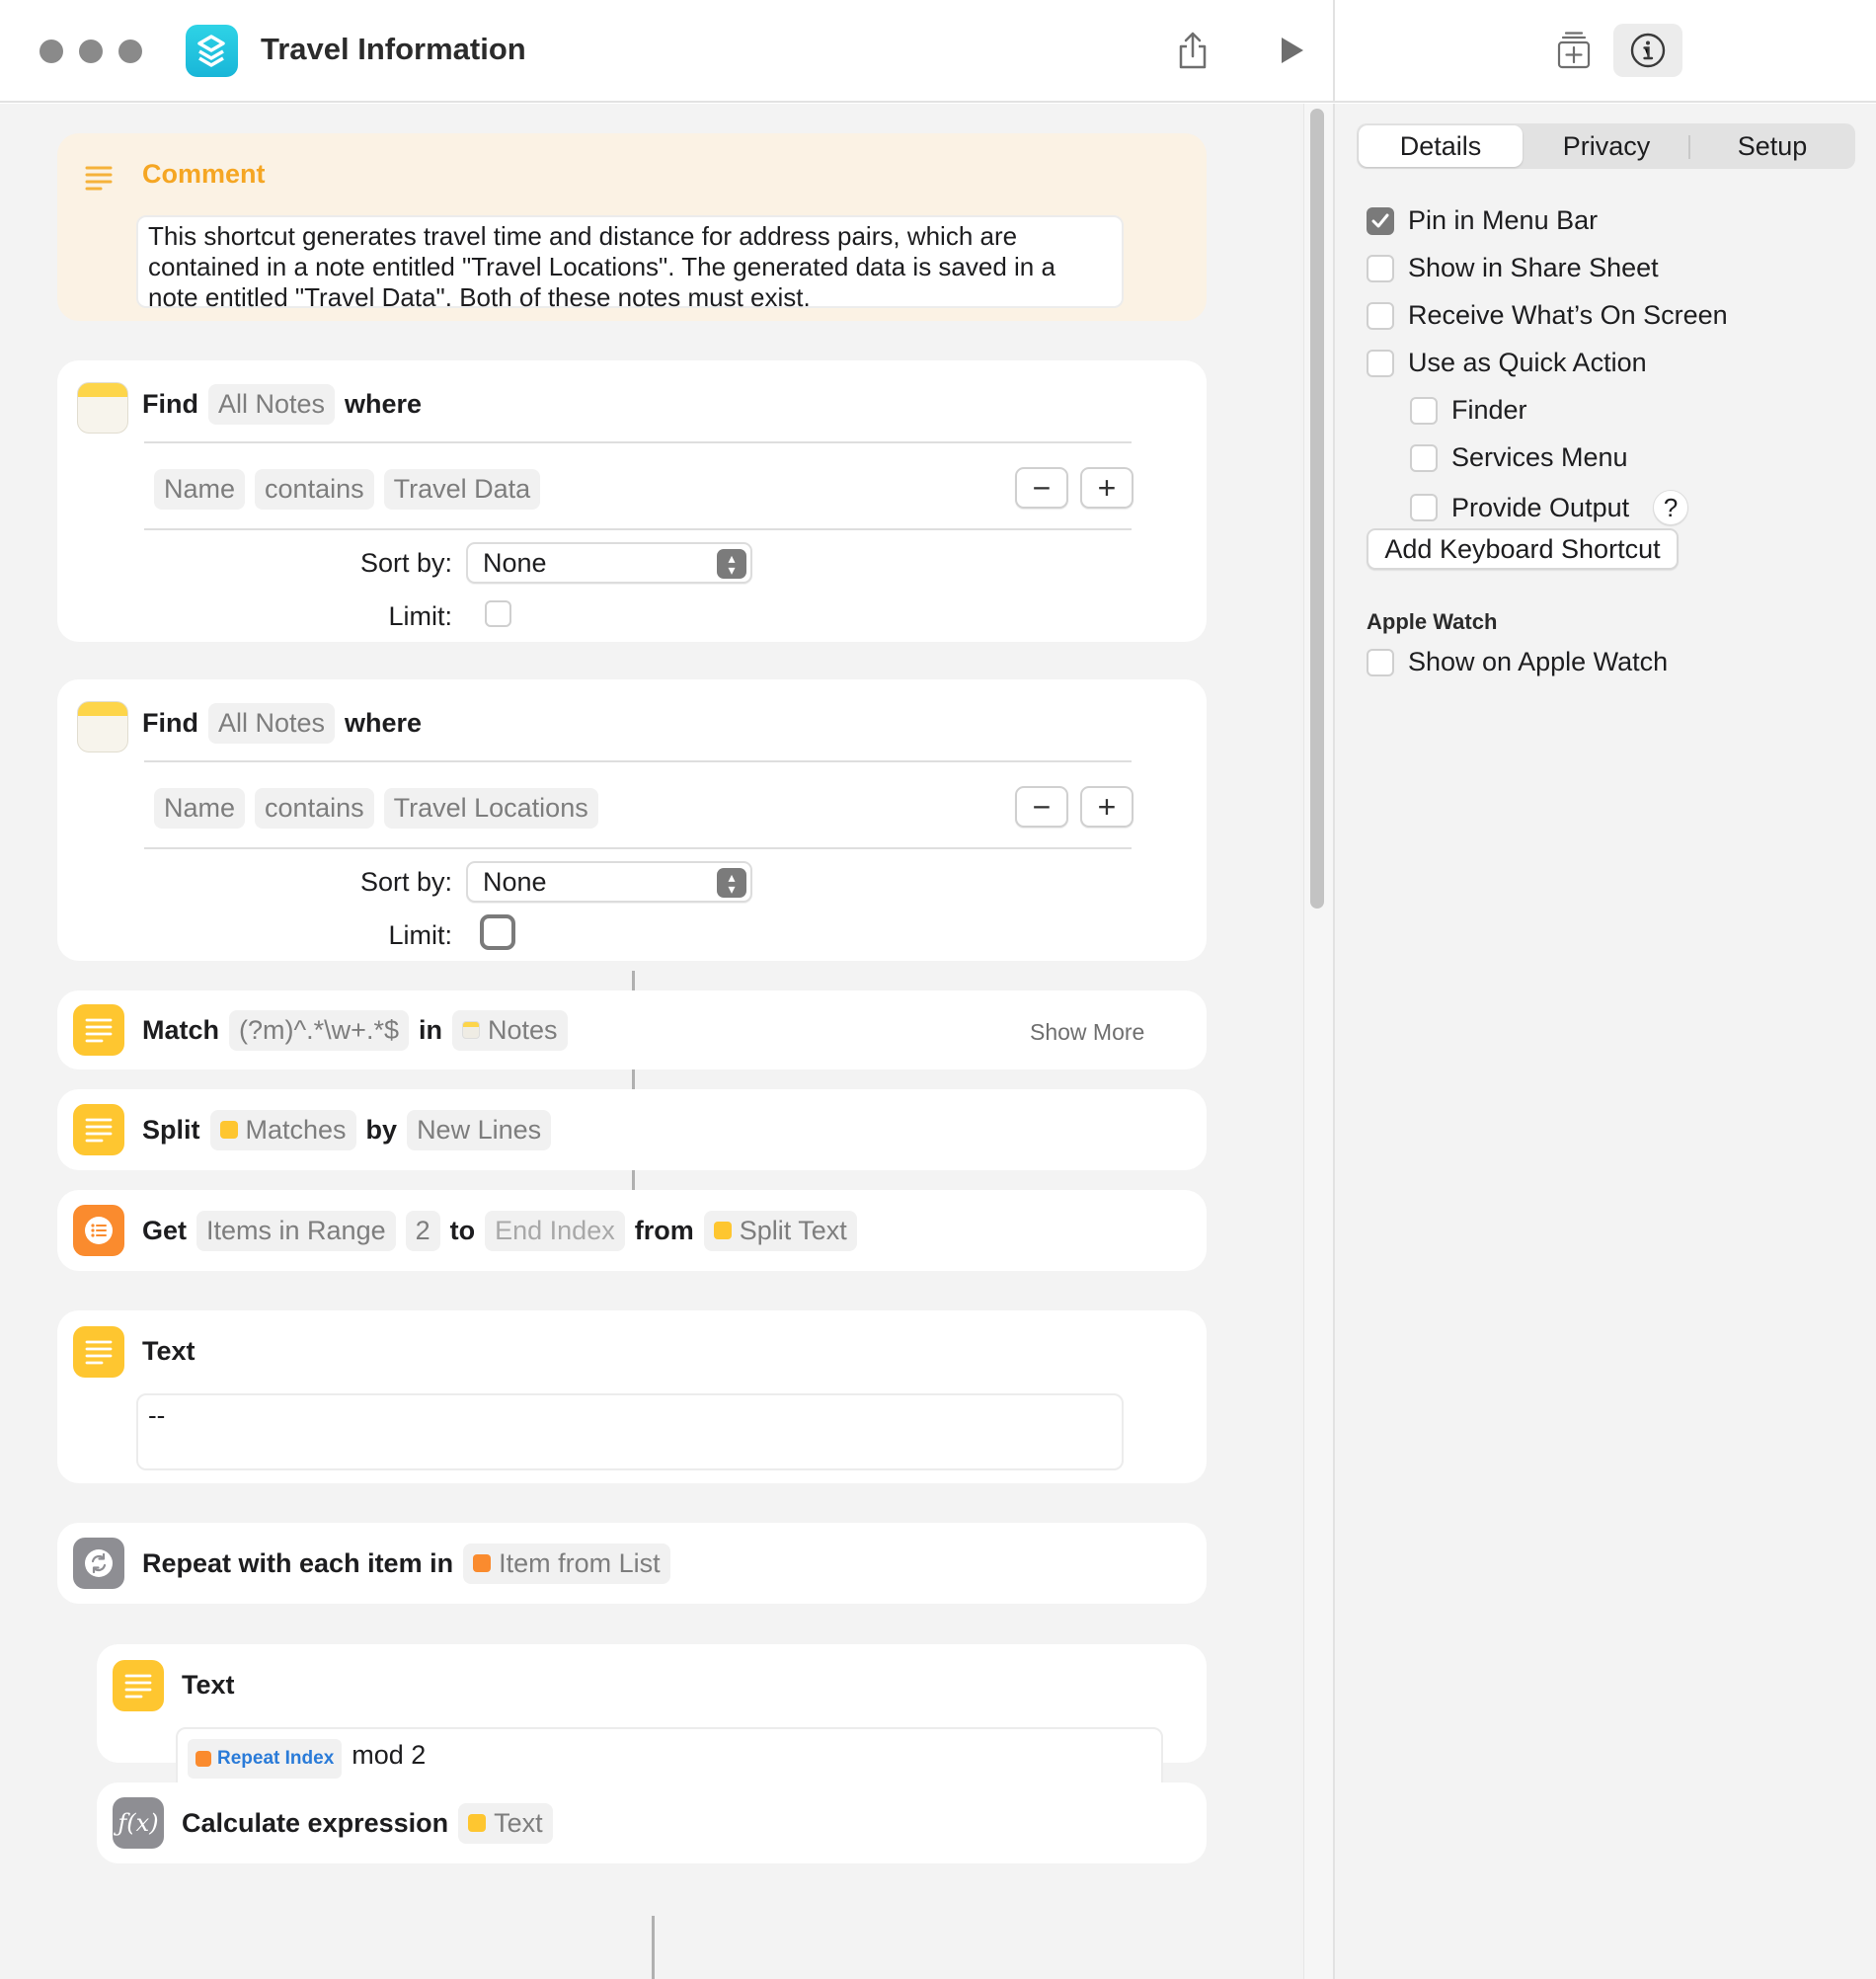 This screenshot has width=1876, height=1979. What do you see at coordinates (555, 1230) in the screenshot?
I see `end-index-parameter: End Index` at bounding box center [555, 1230].